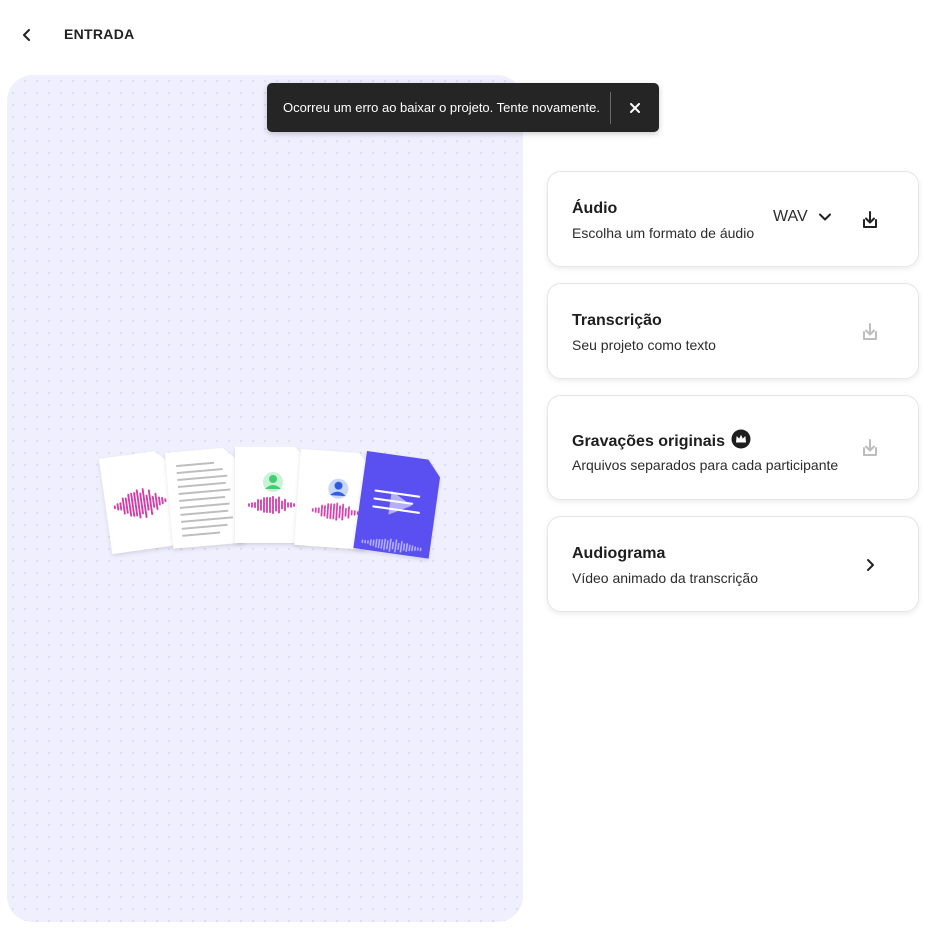  What do you see at coordinates (619, 553) in the screenshot?
I see `card-title: Audiograma` at bounding box center [619, 553].